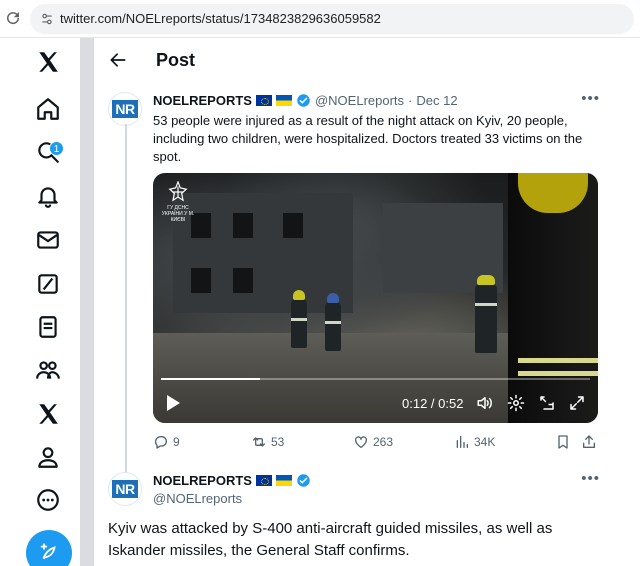 The image size is (640, 566). Describe the element at coordinates (126, 304) in the screenshot. I see `thread-line` at that location.